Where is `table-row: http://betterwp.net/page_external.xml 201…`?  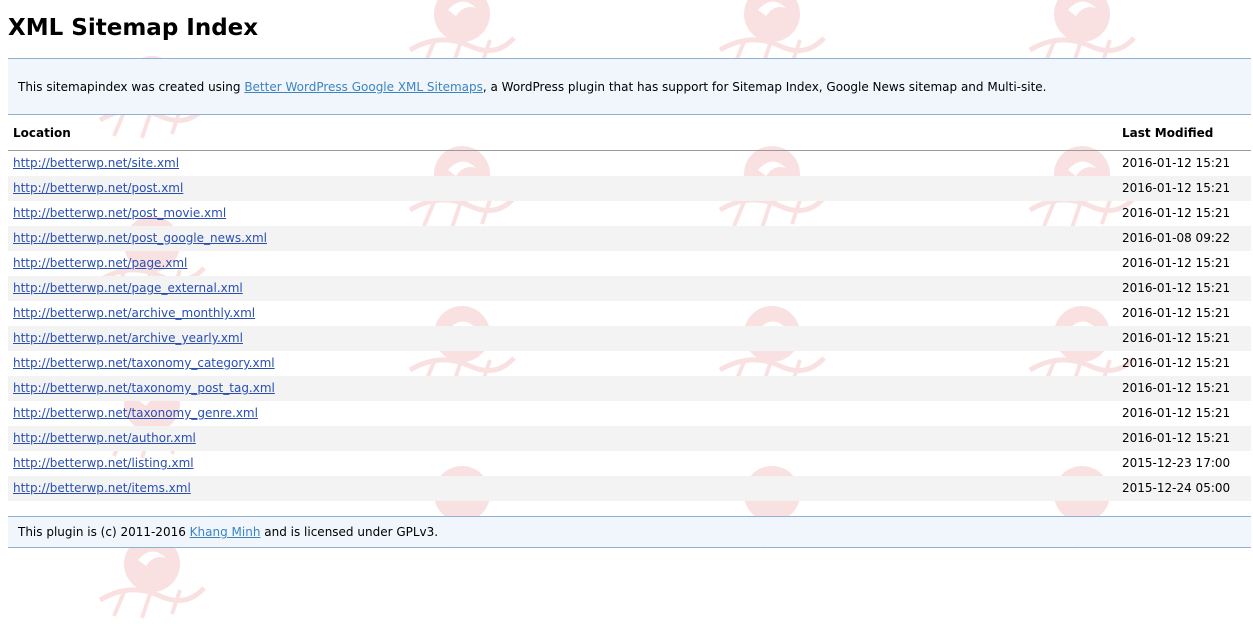
table-row: http://betterwp.net/page_external.xml 201… is located at coordinates (629, 288).